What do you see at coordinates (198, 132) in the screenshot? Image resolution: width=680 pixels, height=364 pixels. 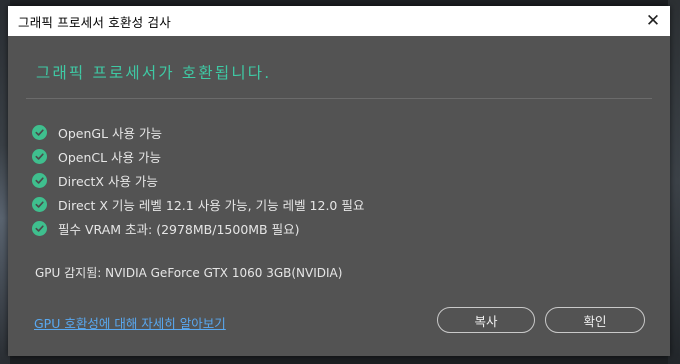 I see `check-item-opengl: OpenGL 사용 가능` at bounding box center [198, 132].